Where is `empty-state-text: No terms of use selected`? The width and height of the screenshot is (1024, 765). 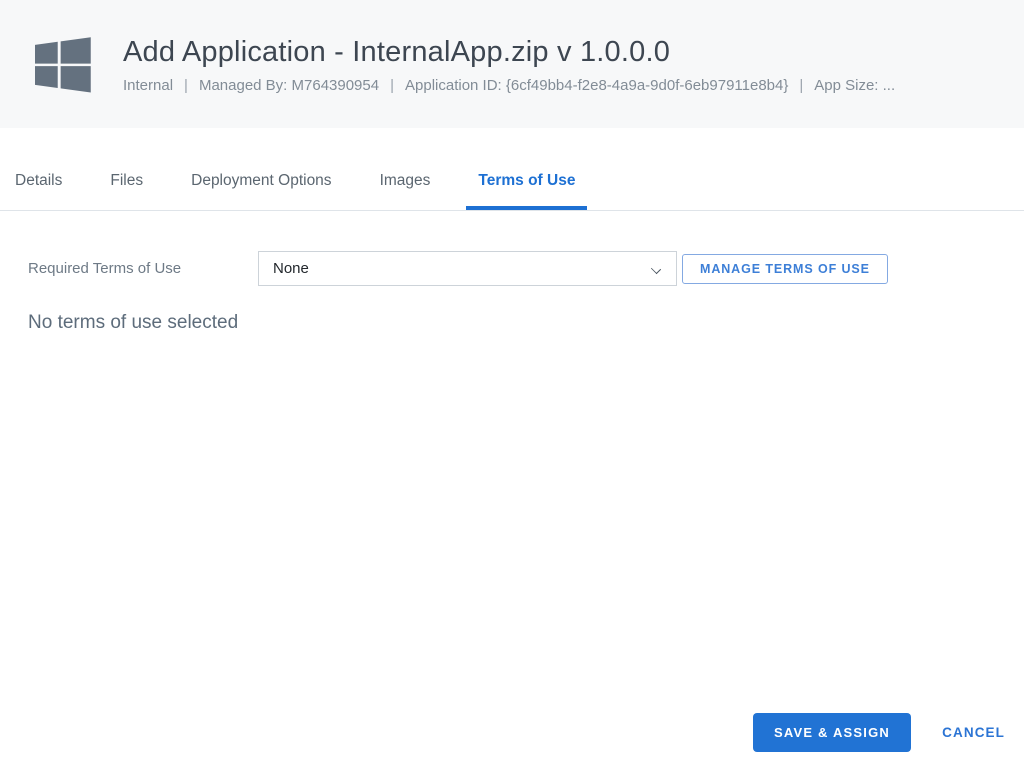 empty-state-text: No terms of use selected is located at coordinates (133, 322).